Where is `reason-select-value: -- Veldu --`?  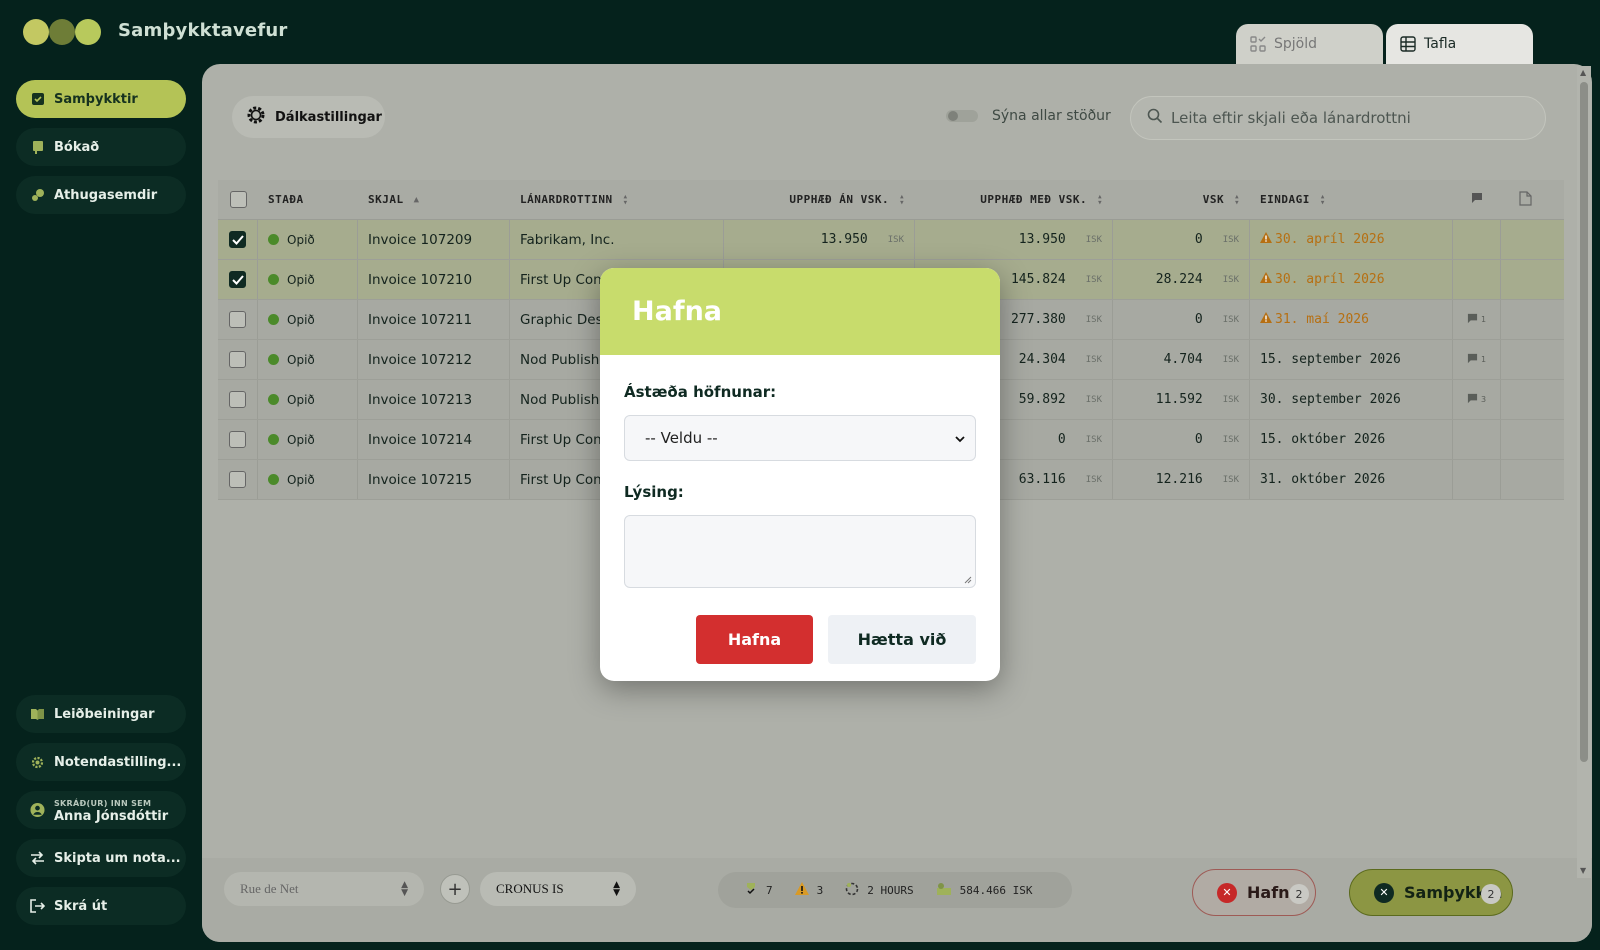 reason-select-value: -- Veldu -- is located at coordinates (681, 438).